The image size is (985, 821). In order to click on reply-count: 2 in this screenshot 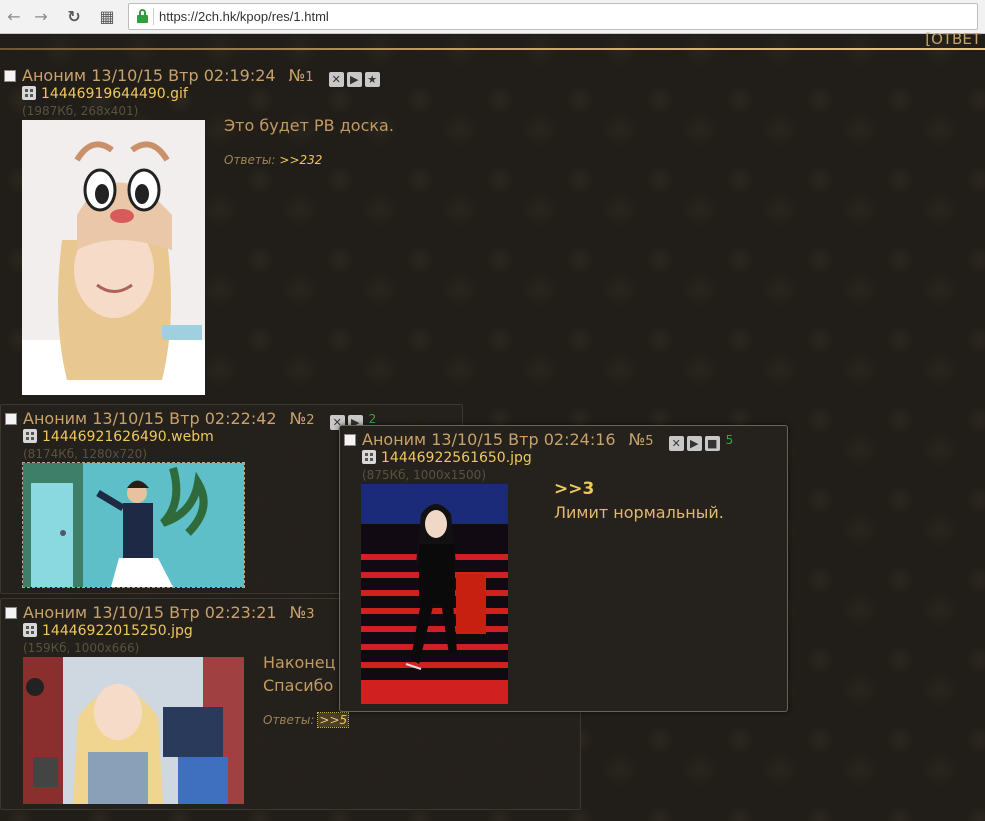, I will do `click(372, 419)`.